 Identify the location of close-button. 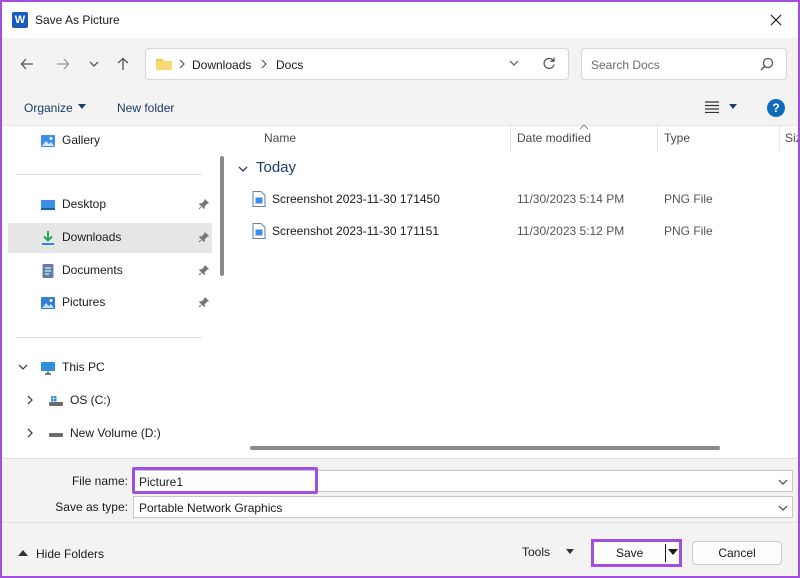
(776, 20).